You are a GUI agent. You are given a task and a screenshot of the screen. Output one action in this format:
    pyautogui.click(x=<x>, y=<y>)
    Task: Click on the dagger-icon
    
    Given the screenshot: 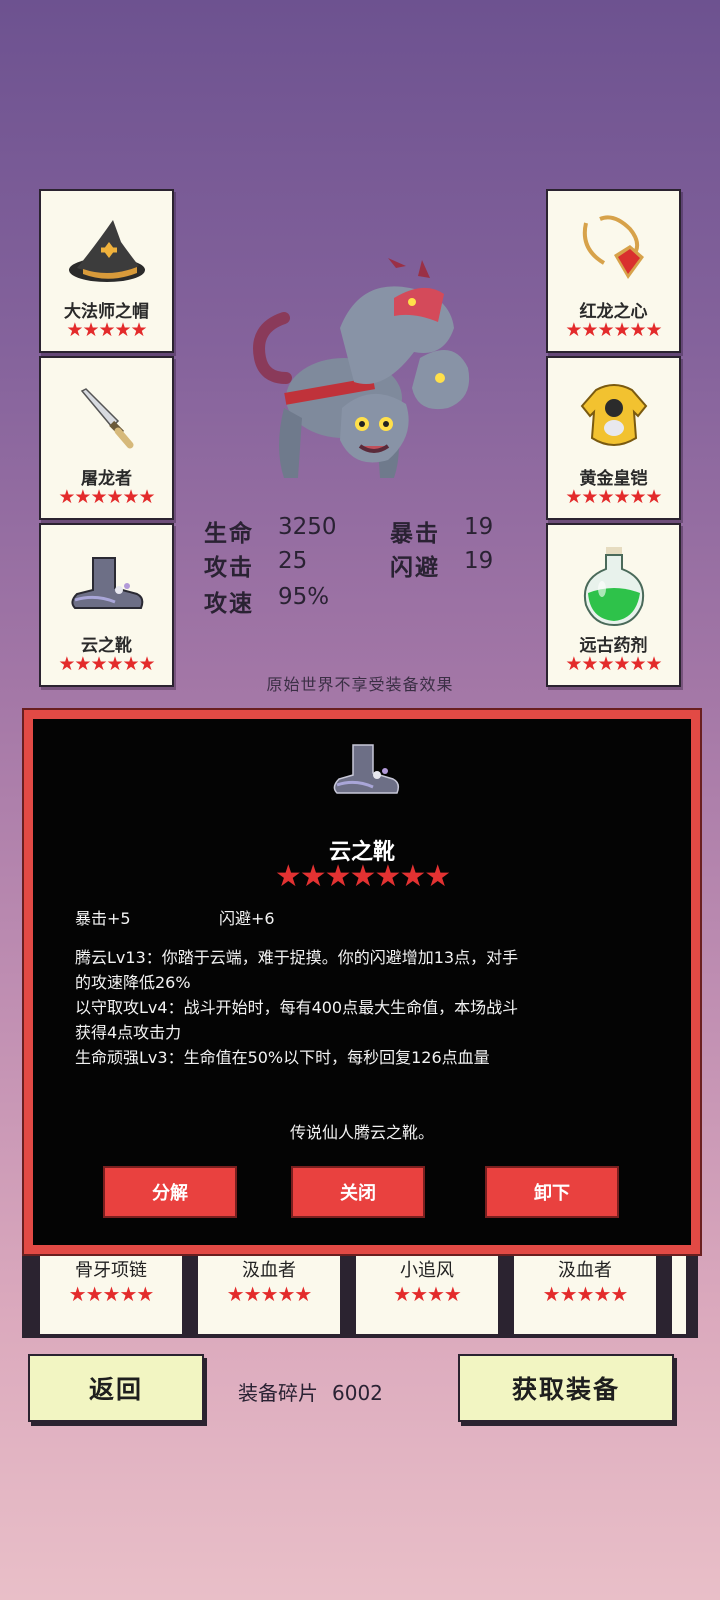 What is the action you would take?
    pyautogui.click(x=106, y=418)
    